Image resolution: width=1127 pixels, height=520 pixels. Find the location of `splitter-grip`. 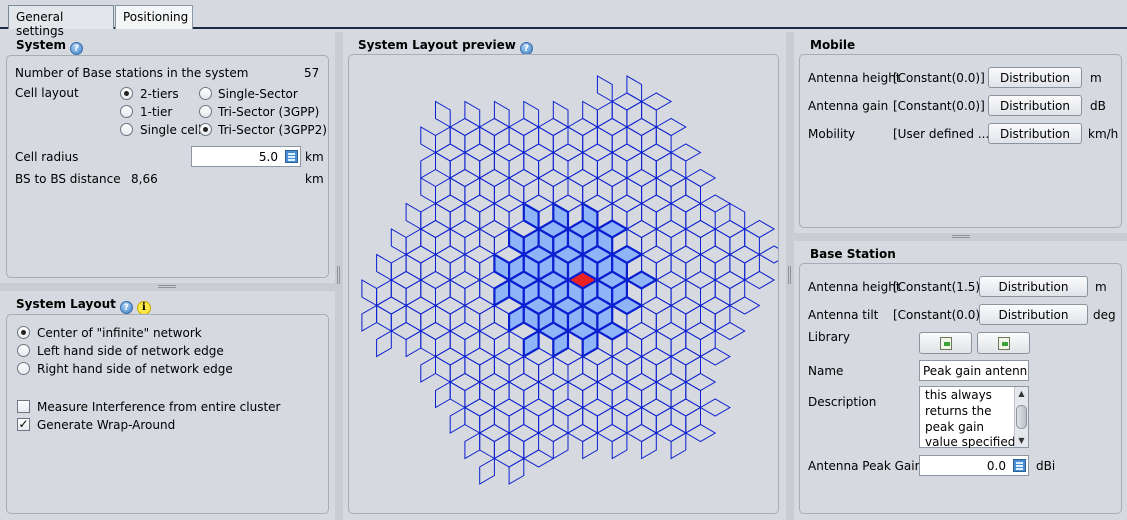

splitter-grip is located at coordinates (167, 286).